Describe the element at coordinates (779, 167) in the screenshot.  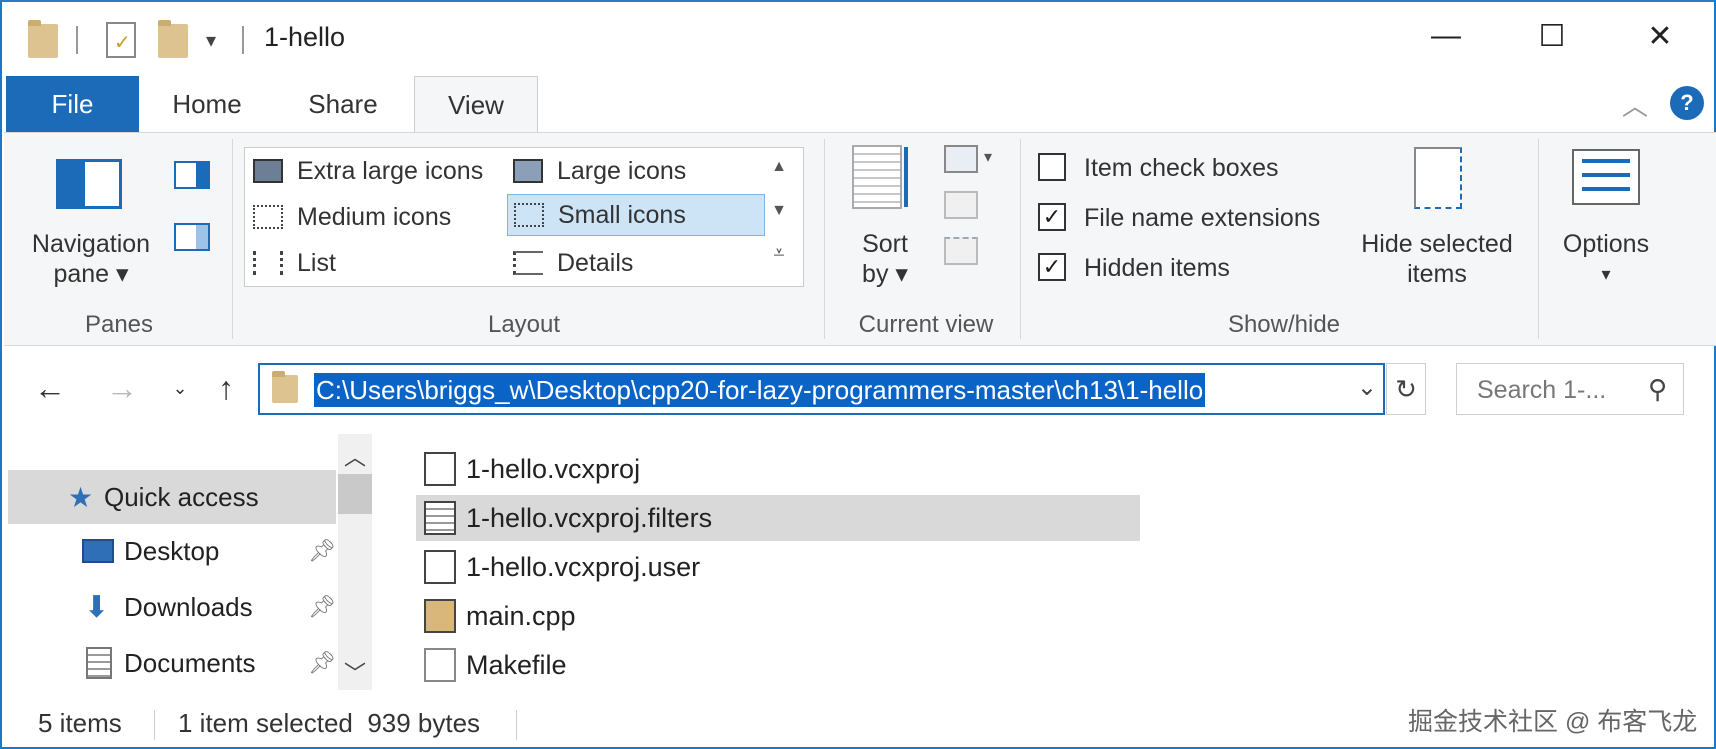
I see `layout-scroll-up-icon: ▲` at that location.